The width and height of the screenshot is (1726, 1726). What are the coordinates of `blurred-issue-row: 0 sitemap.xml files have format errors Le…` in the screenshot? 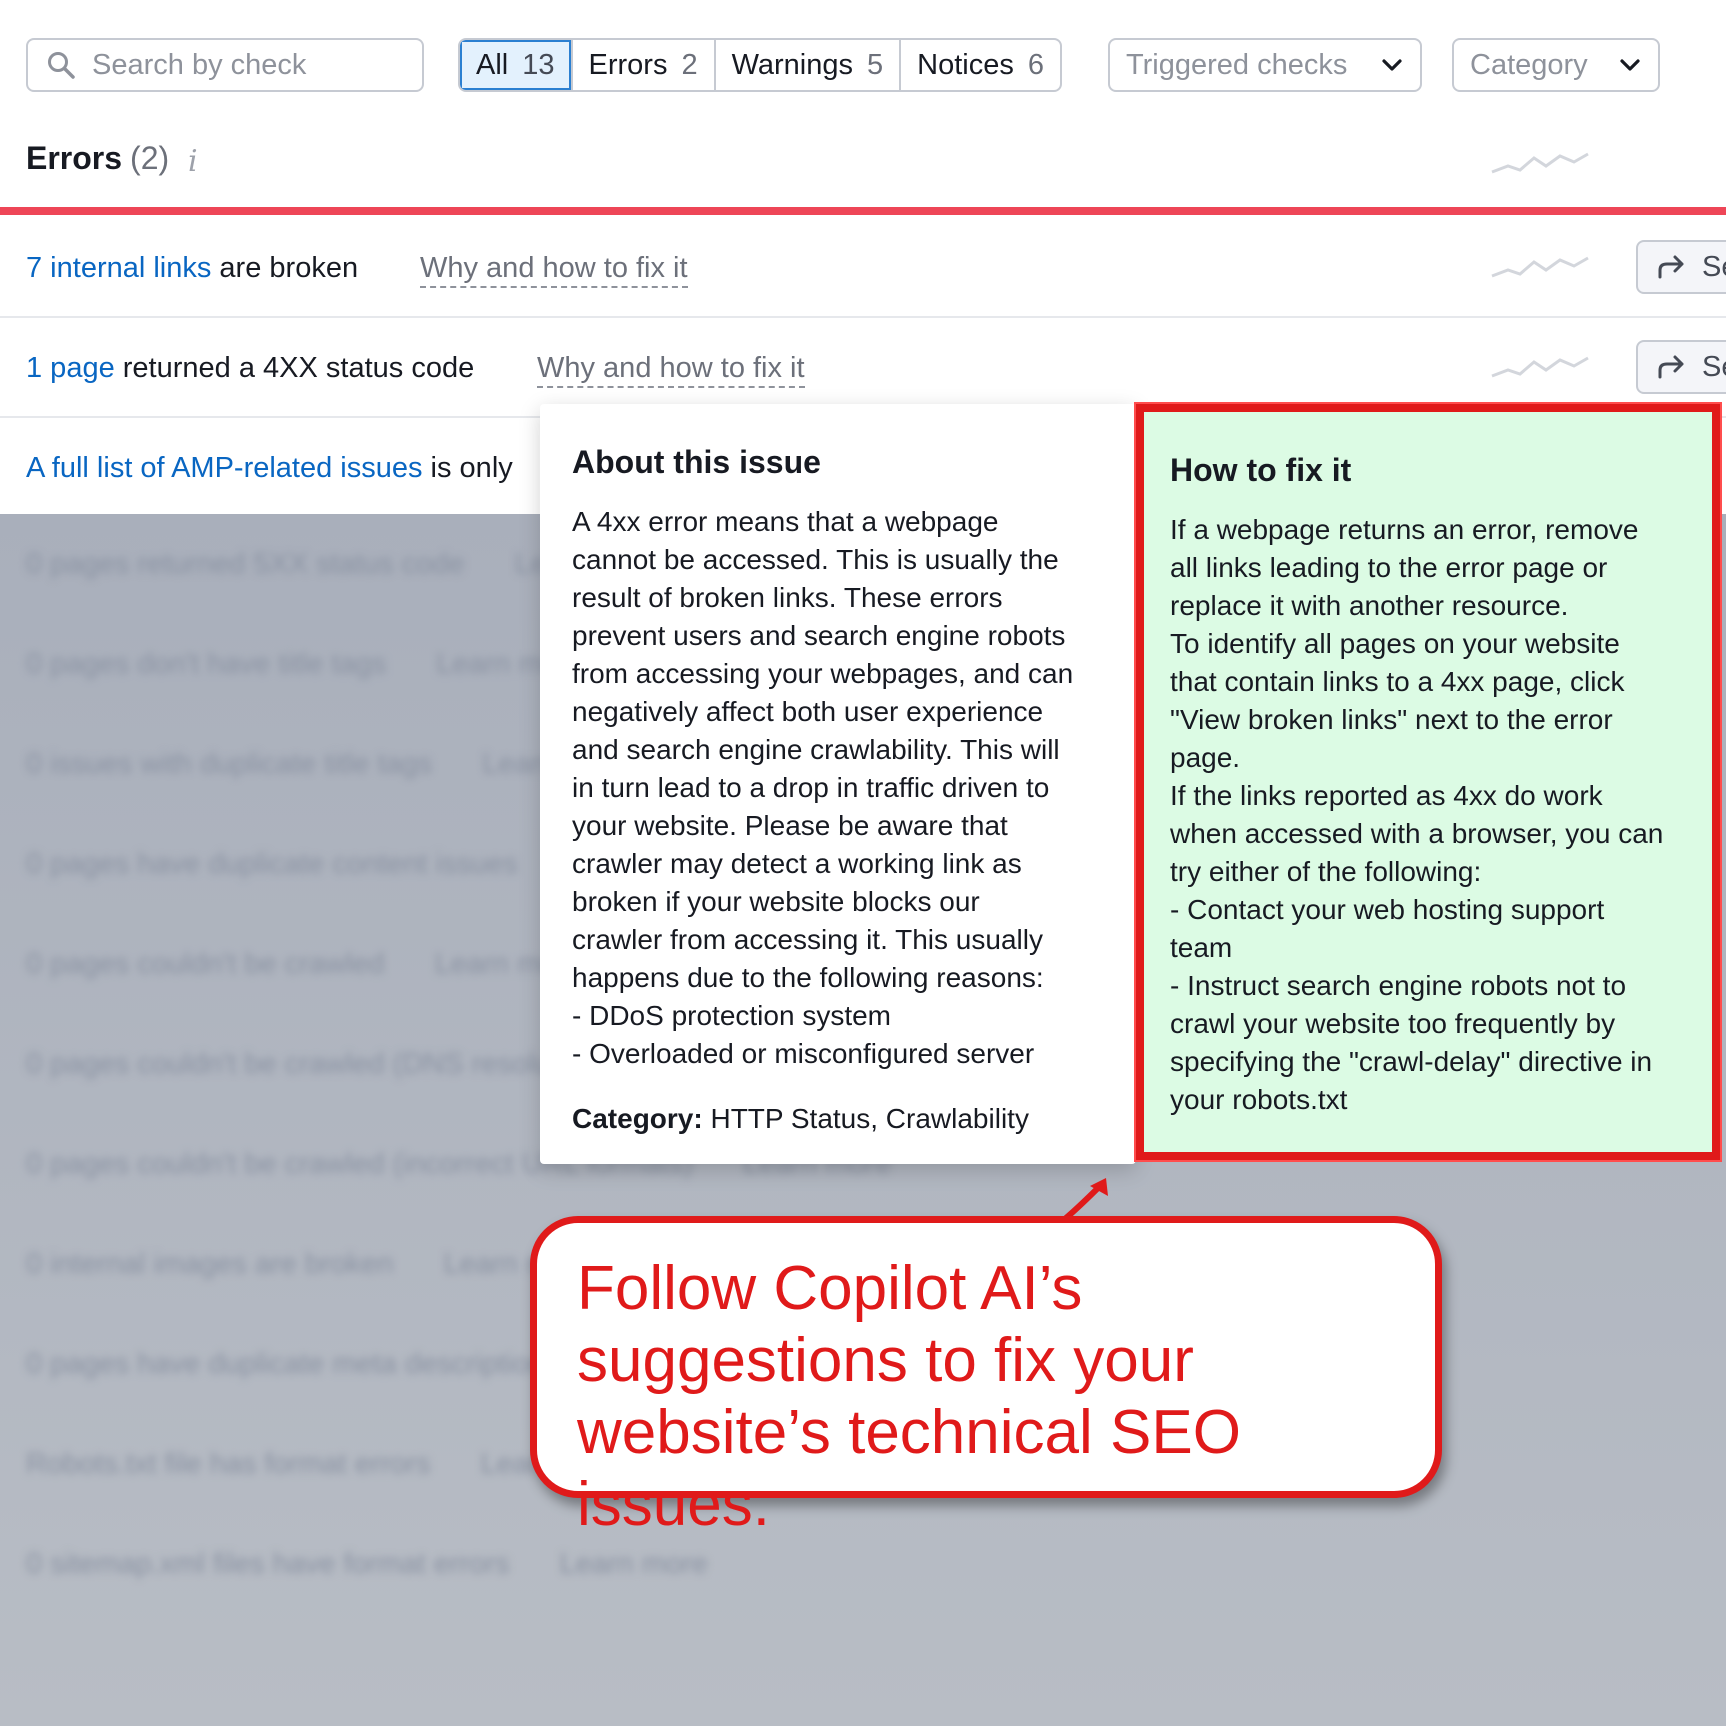 It's located at (367, 1564).